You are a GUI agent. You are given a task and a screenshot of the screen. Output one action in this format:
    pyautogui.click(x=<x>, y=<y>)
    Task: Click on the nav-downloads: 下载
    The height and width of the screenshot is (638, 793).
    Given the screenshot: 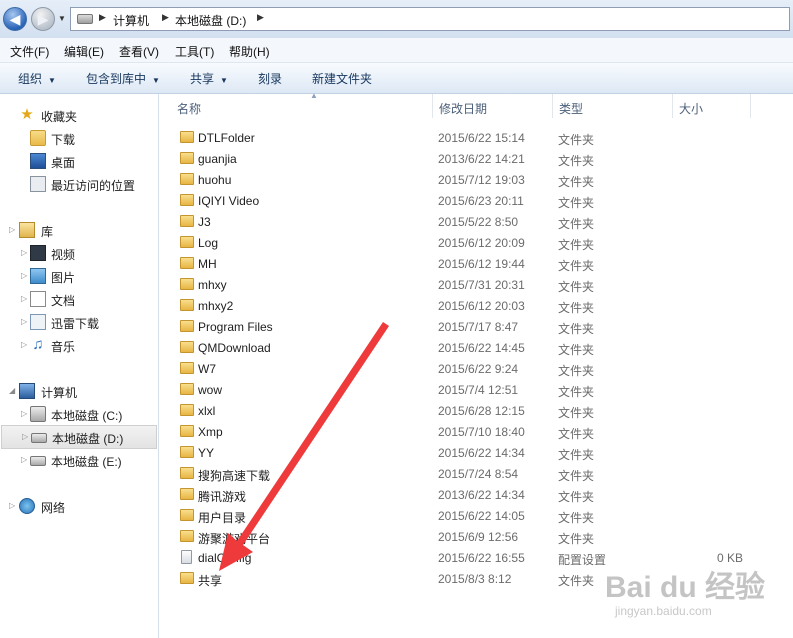 What is the action you would take?
    pyautogui.click(x=78, y=138)
    